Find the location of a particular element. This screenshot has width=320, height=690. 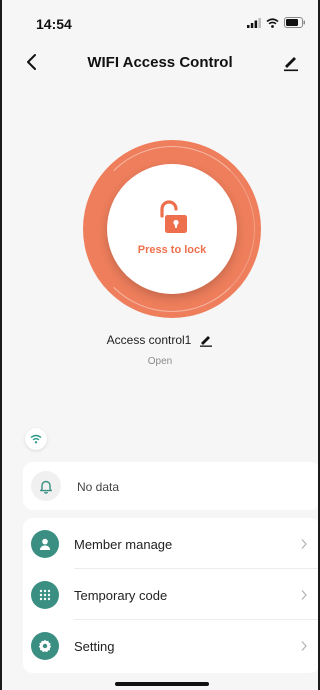

menu-label: Setting is located at coordinates (94, 646).